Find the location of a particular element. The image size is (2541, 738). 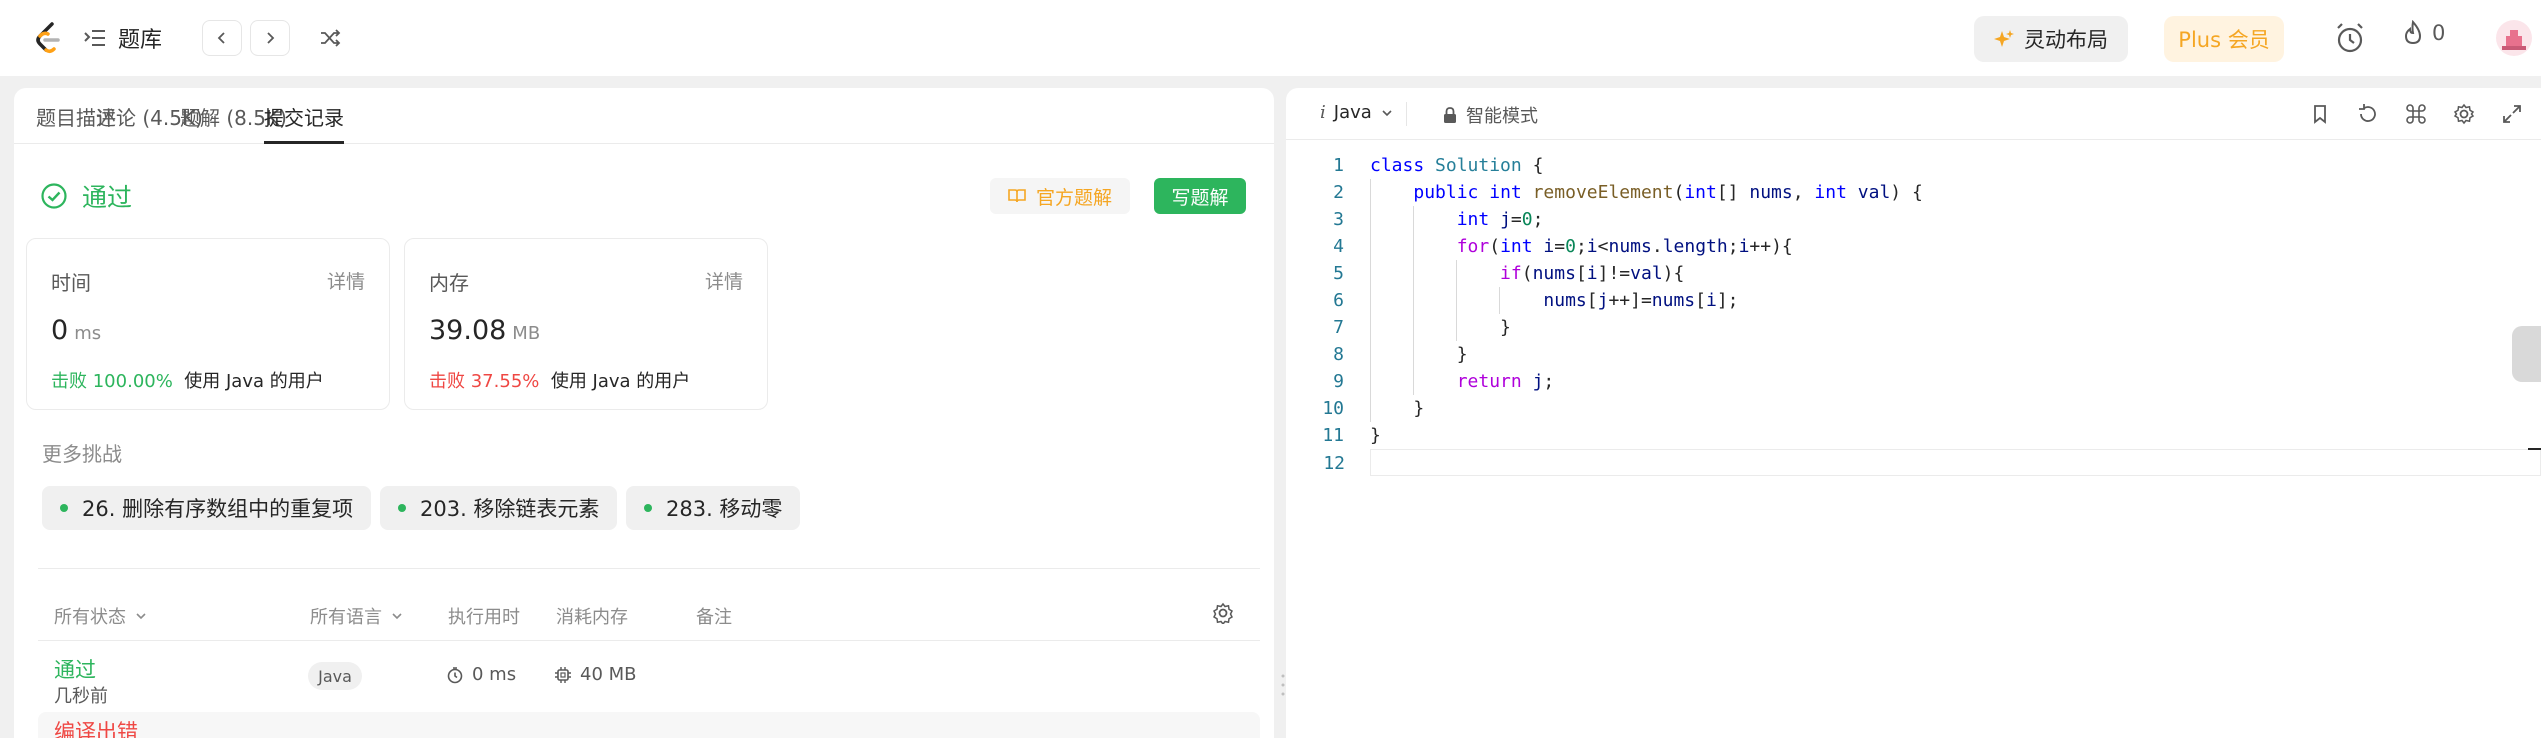

runtime-unit: ms is located at coordinates (88, 333).